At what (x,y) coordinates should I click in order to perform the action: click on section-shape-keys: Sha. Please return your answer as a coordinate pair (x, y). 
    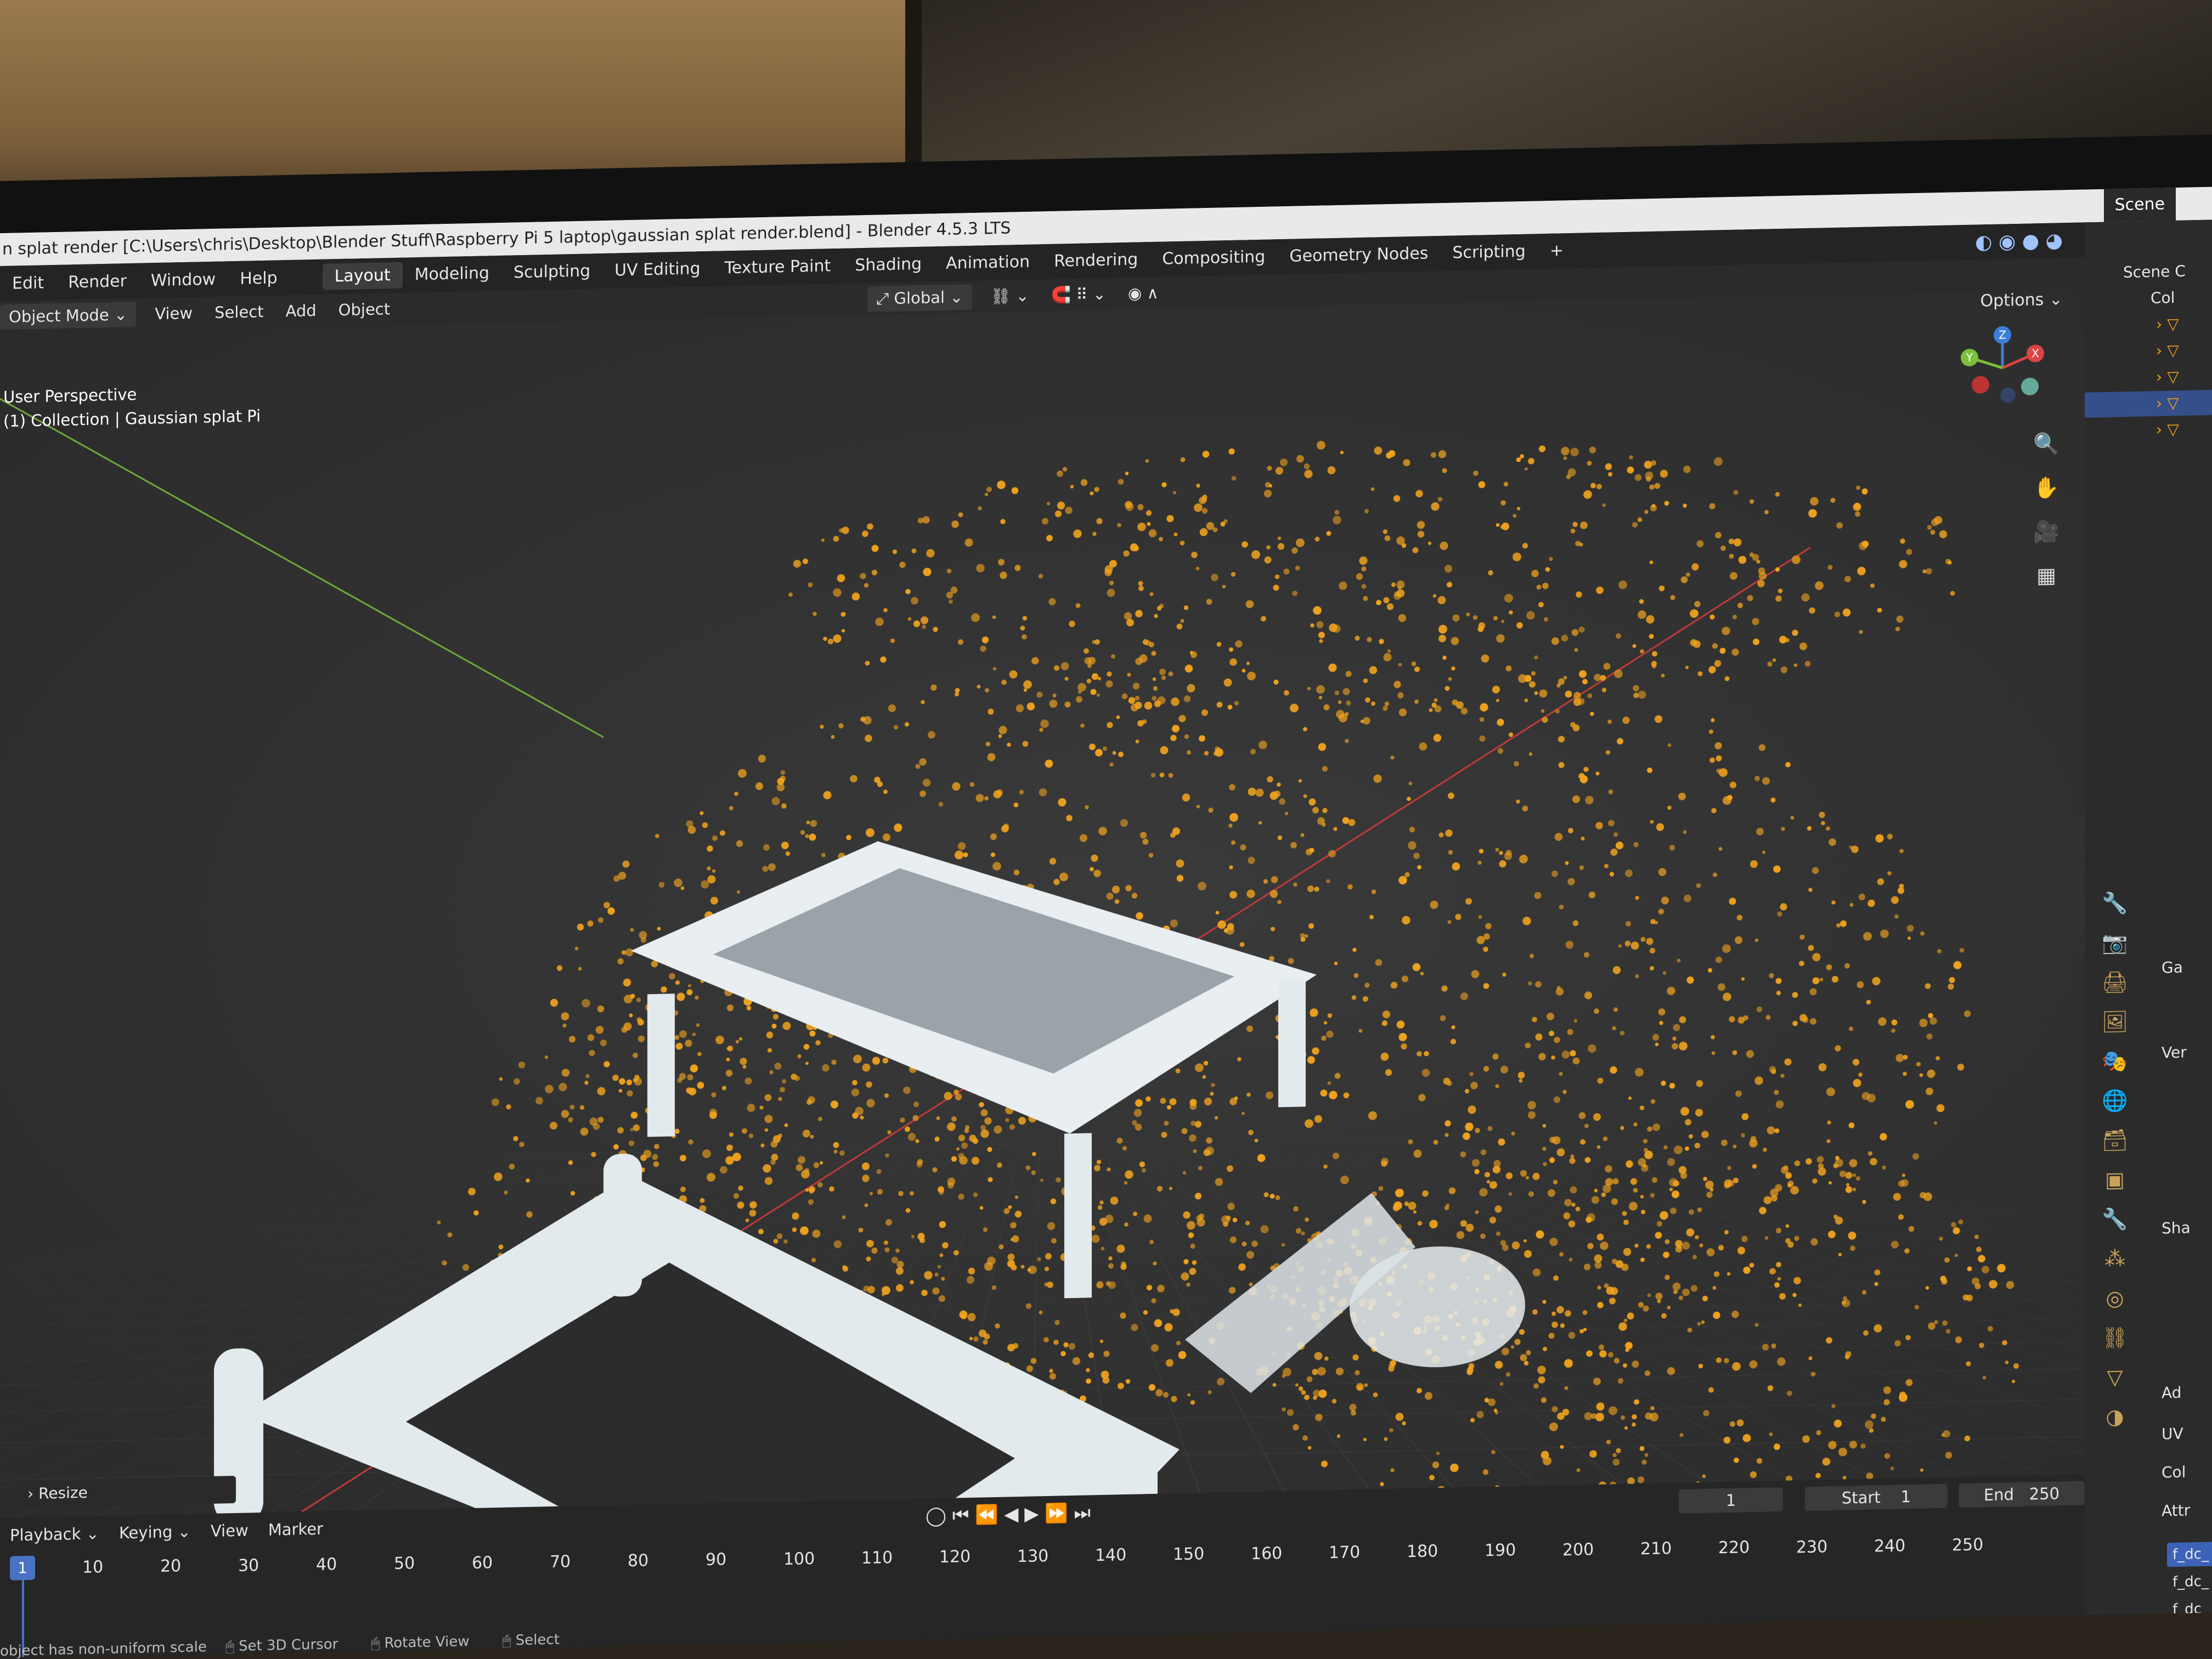
    Looking at the image, I should click on (2176, 1228).